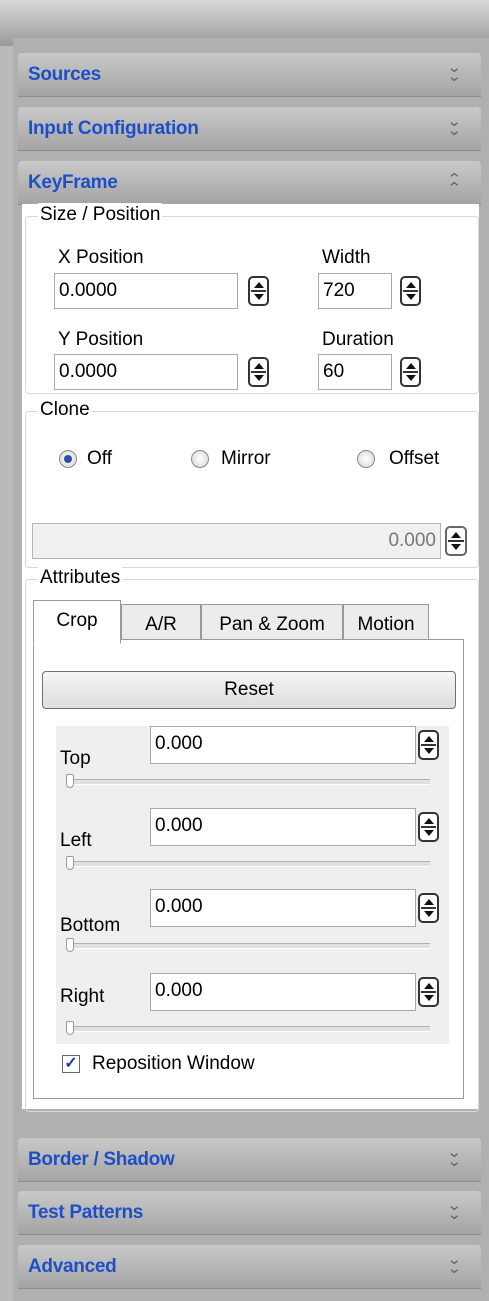 This screenshot has width=489, height=1301. I want to click on size-position-legend: Size / Position, so click(100, 215).